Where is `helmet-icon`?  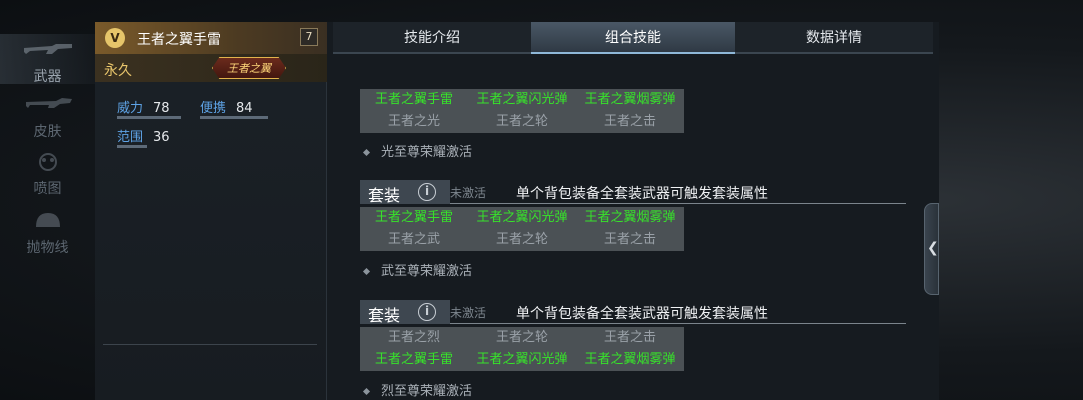 helmet-icon is located at coordinates (48, 220).